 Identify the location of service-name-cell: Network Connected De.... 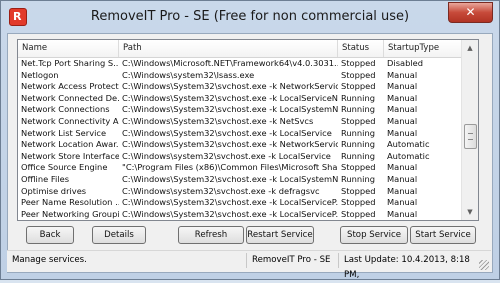
(70, 97).